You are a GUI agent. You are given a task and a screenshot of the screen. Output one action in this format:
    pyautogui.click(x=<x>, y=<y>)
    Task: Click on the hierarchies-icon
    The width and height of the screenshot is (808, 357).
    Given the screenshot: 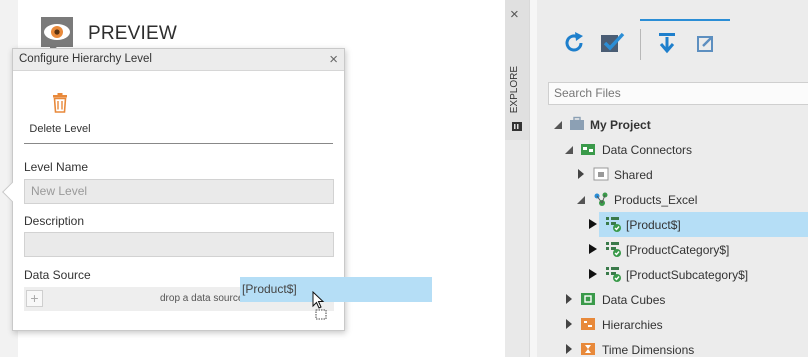 What is the action you would take?
    pyautogui.click(x=588, y=324)
    